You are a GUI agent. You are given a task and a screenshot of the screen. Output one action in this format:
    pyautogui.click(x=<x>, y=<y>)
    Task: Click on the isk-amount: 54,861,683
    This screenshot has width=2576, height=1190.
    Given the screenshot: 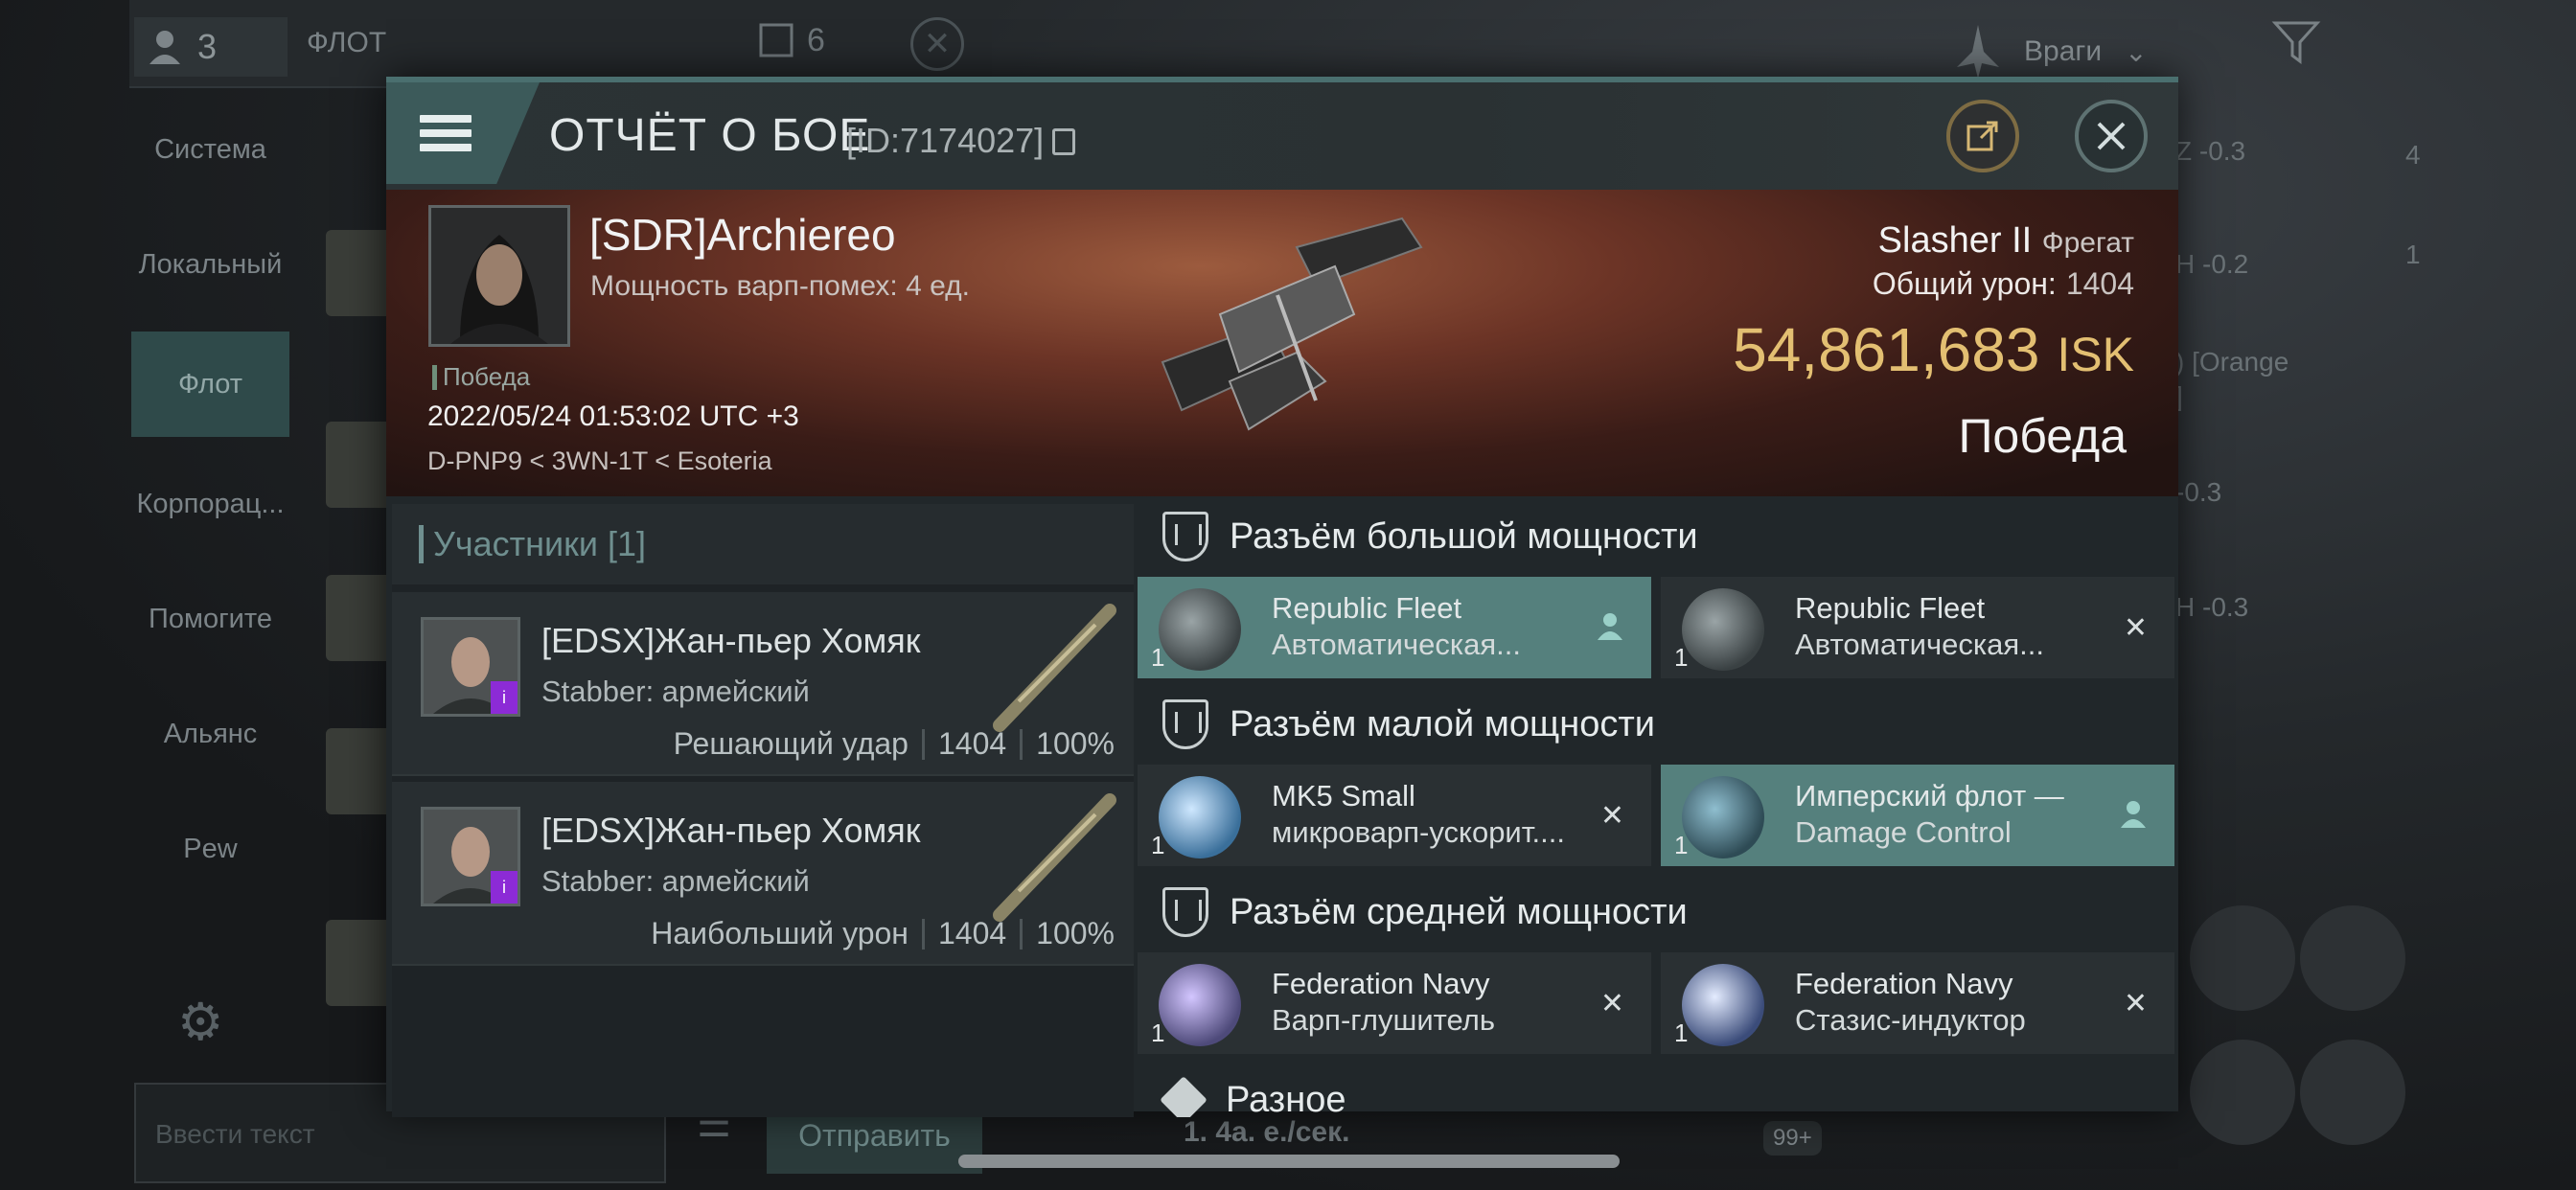 What is the action you would take?
    pyautogui.click(x=1886, y=350)
    